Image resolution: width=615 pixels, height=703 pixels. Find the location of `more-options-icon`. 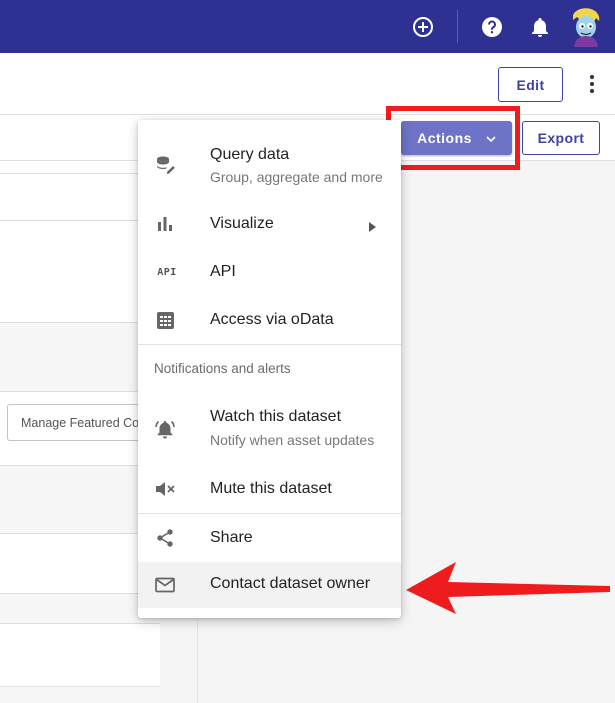

more-options-icon is located at coordinates (592, 84).